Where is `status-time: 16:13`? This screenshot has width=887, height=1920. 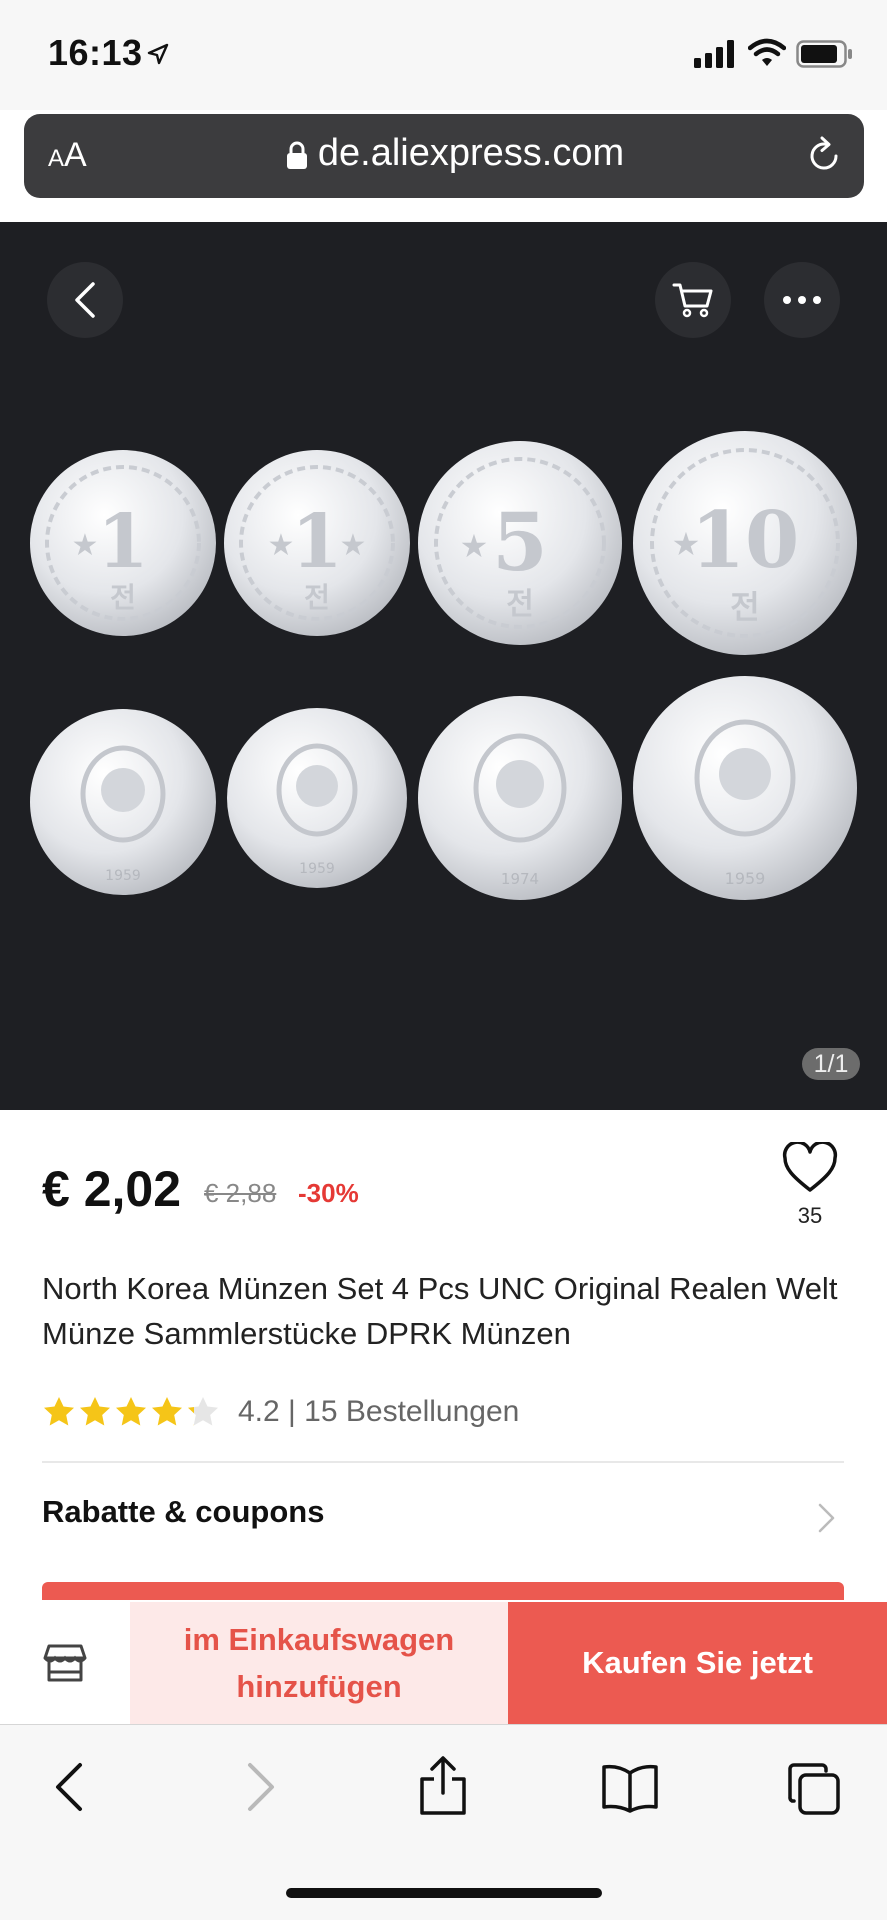
status-time: 16:13 is located at coordinates (95, 52).